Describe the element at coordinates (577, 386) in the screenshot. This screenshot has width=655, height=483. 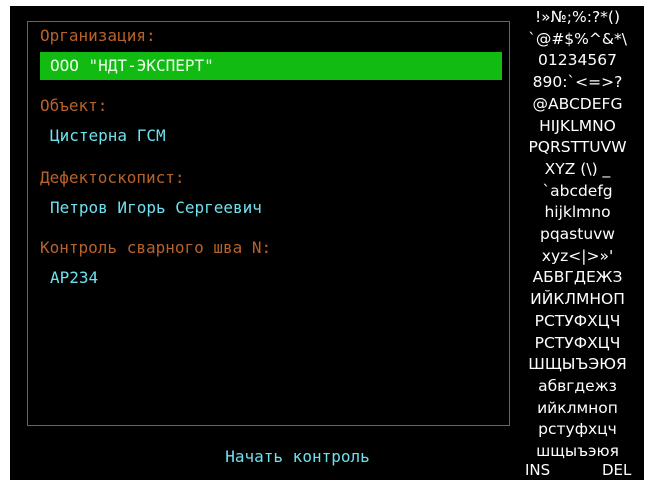
I see `char-row: абвгдежз` at that location.